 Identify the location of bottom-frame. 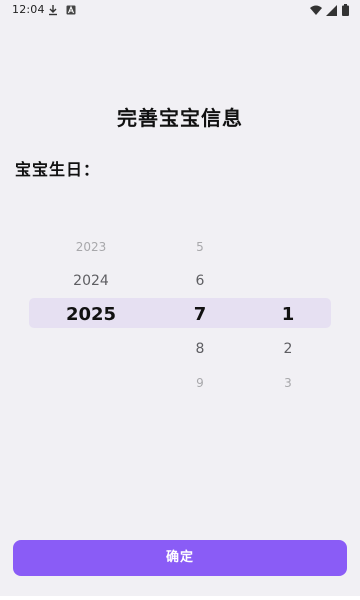
(180, 598).